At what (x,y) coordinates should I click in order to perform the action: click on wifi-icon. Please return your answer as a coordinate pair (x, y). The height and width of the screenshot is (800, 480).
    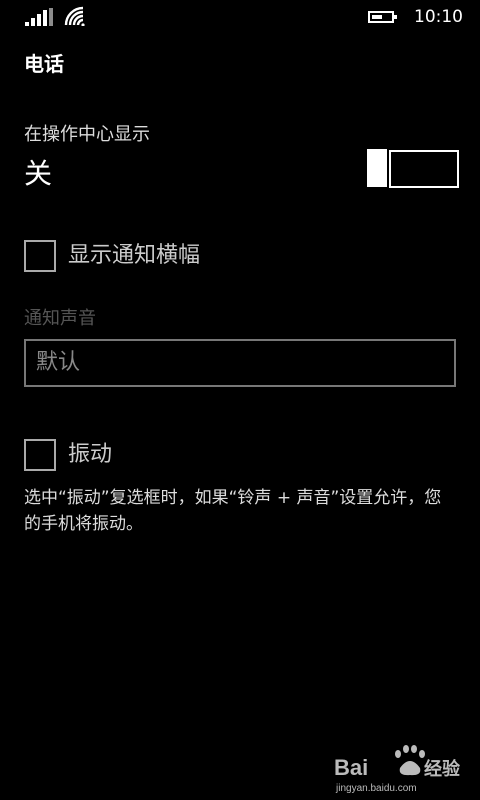
    Looking at the image, I should click on (74, 16).